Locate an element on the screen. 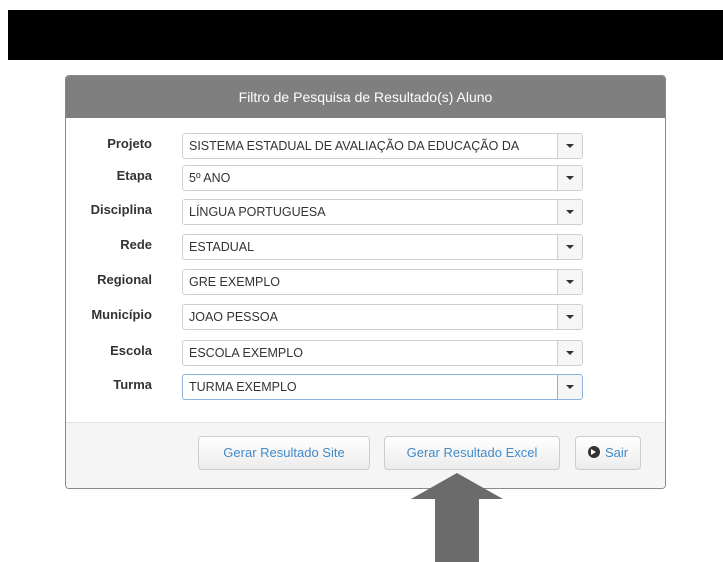 The image size is (723, 562). select-value: JOAO PESSOA is located at coordinates (233, 317).